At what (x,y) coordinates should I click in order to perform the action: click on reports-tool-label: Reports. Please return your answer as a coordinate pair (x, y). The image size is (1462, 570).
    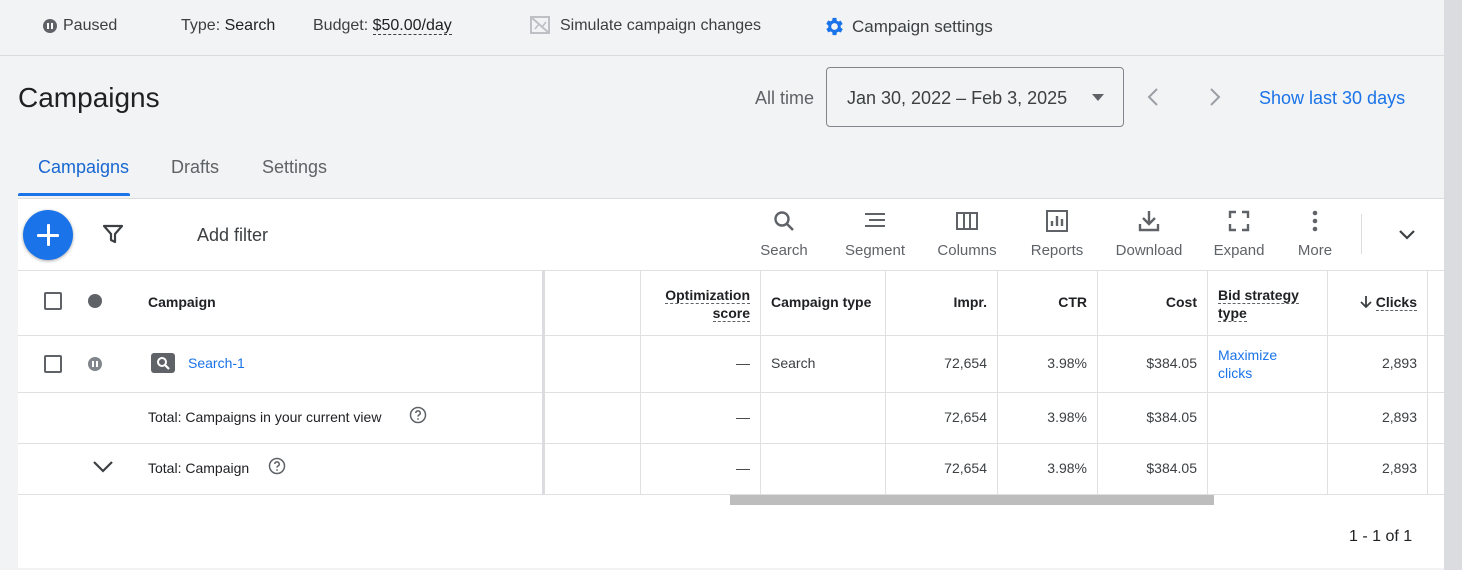
    Looking at the image, I should click on (1057, 250).